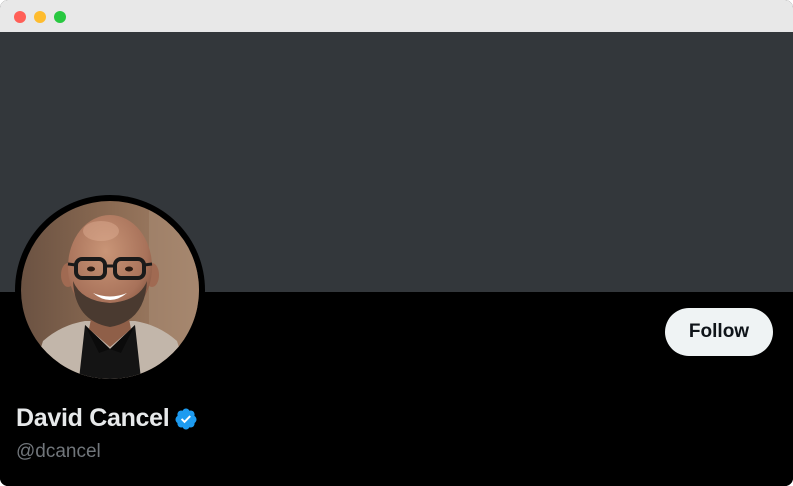 The image size is (793, 486). Describe the element at coordinates (20, 17) in the screenshot. I see `close-window-button` at that location.